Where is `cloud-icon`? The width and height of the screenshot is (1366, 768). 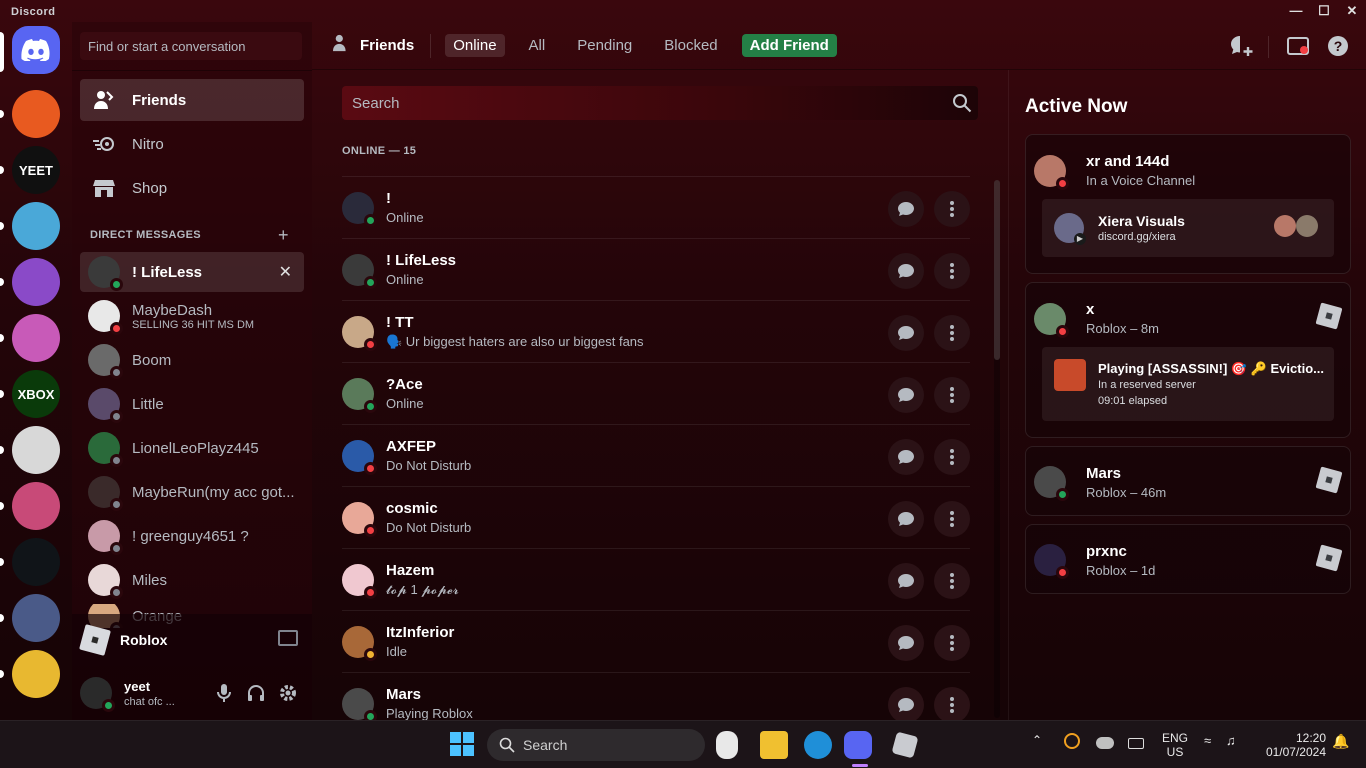 cloud-icon is located at coordinates (1105, 743).